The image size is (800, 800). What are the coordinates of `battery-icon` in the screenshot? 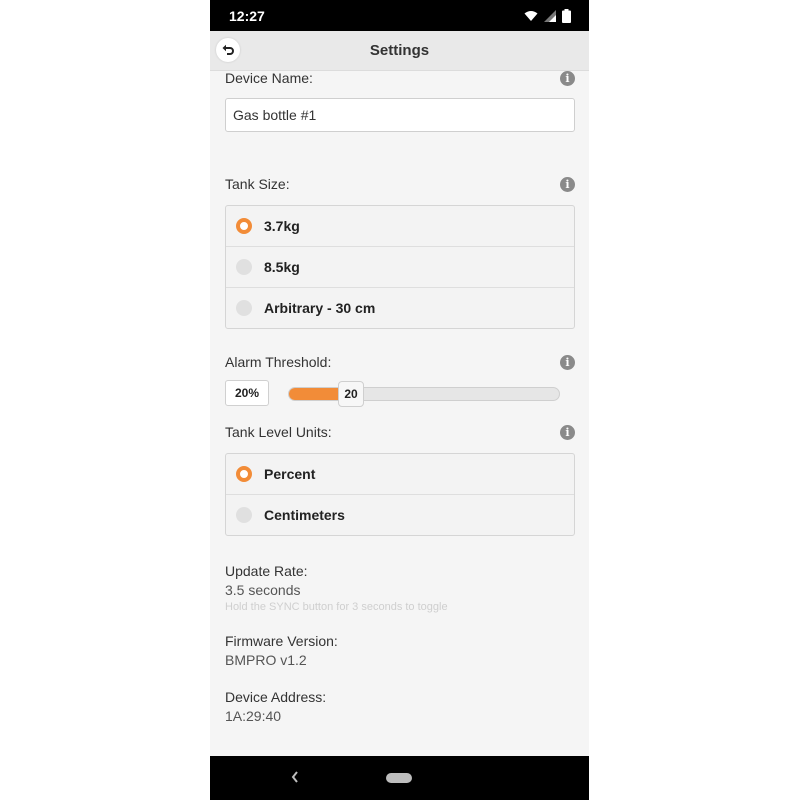 It's located at (566, 16).